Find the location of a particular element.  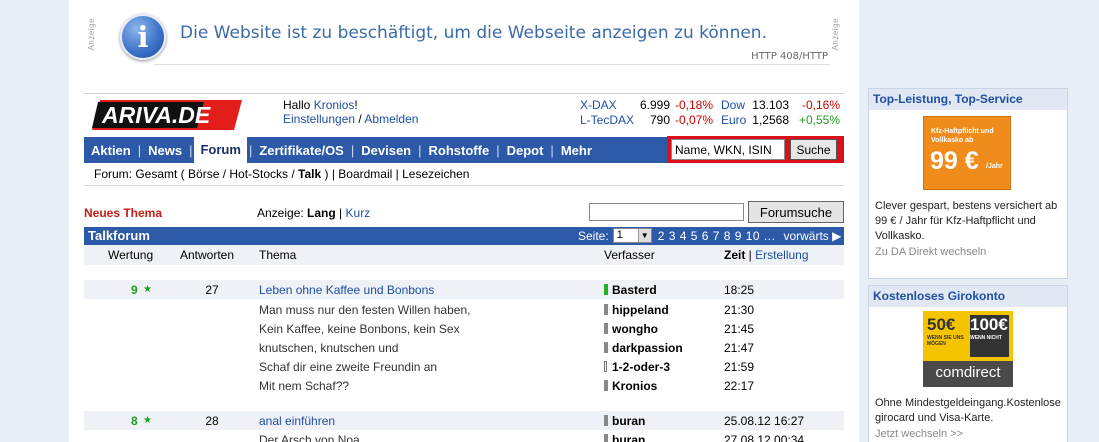

reply-row: Mit nem Schaf?? Kronios 22:17 is located at coordinates (464, 385).